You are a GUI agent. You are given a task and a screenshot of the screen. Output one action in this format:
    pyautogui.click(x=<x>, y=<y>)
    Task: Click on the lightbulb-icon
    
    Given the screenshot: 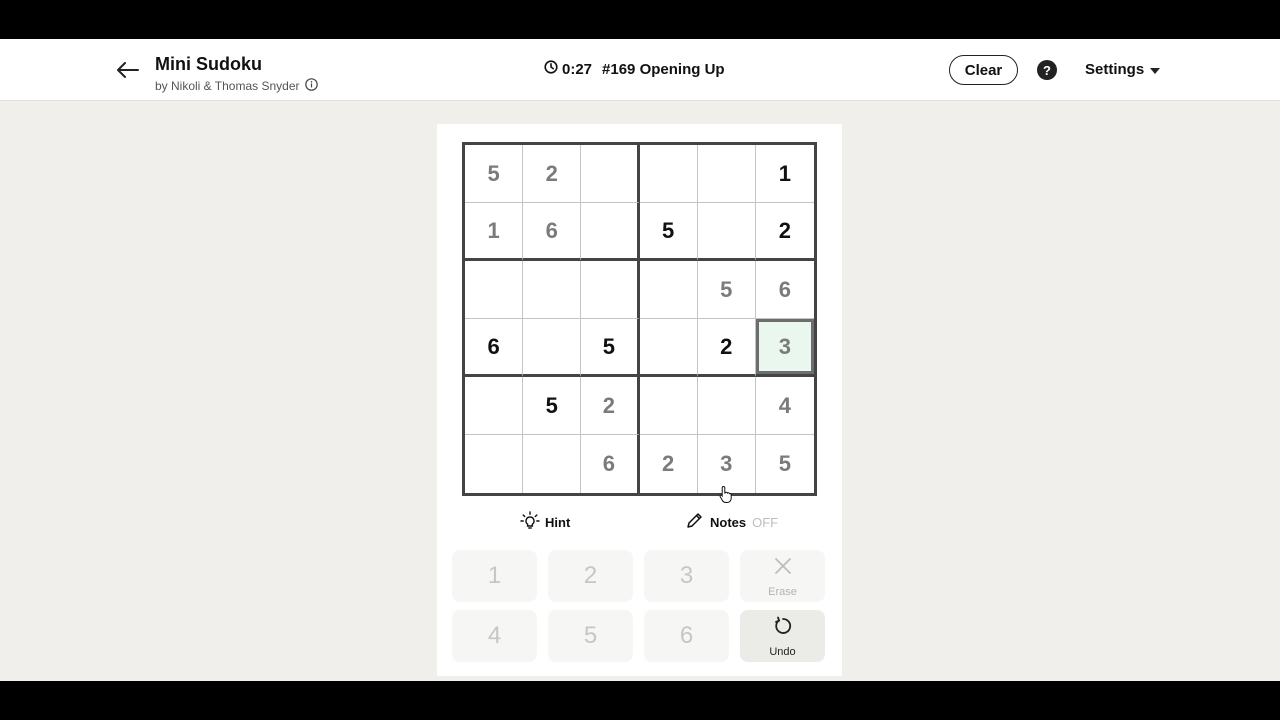 What is the action you would take?
    pyautogui.click(x=530, y=522)
    